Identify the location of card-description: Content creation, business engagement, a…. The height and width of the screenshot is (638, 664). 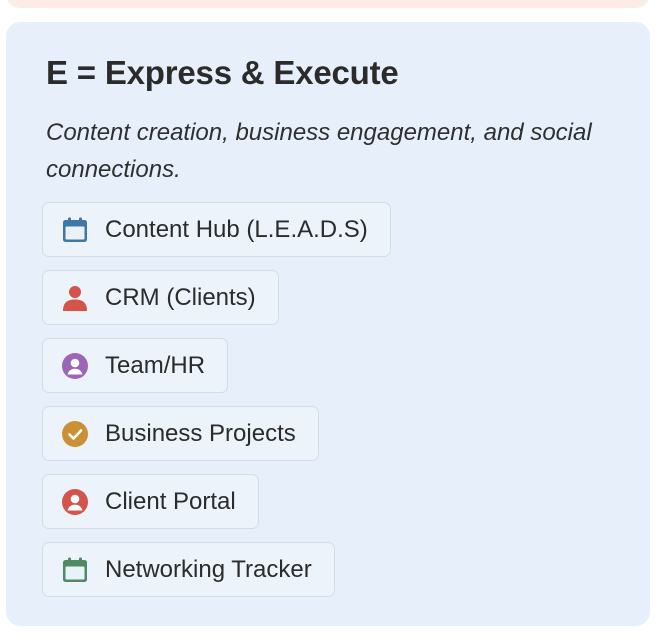
(319, 151).